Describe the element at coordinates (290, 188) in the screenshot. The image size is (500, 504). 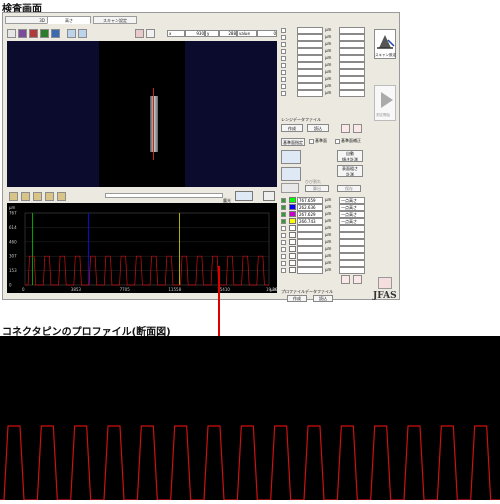
I see `crack-icon` at that location.